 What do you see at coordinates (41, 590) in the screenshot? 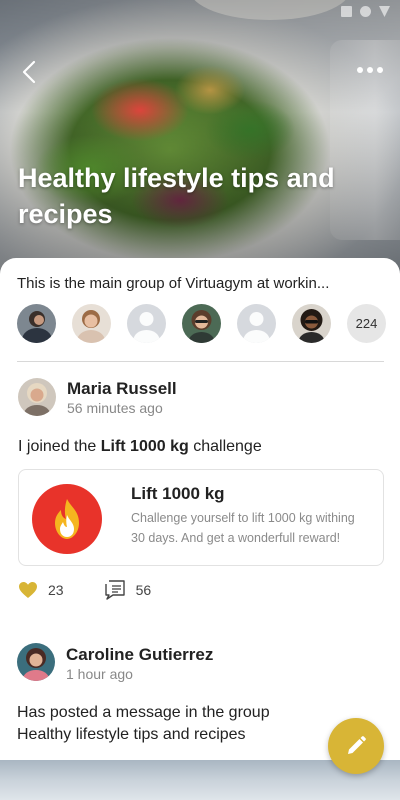
I see `like-button: 23` at bounding box center [41, 590].